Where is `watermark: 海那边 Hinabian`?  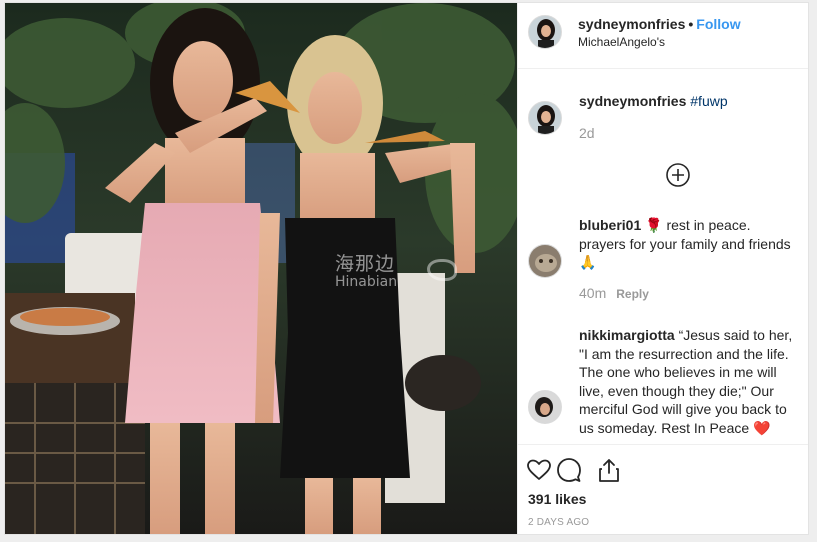 watermark: 海那边 Hinabian is located at coordinates (396, 271).